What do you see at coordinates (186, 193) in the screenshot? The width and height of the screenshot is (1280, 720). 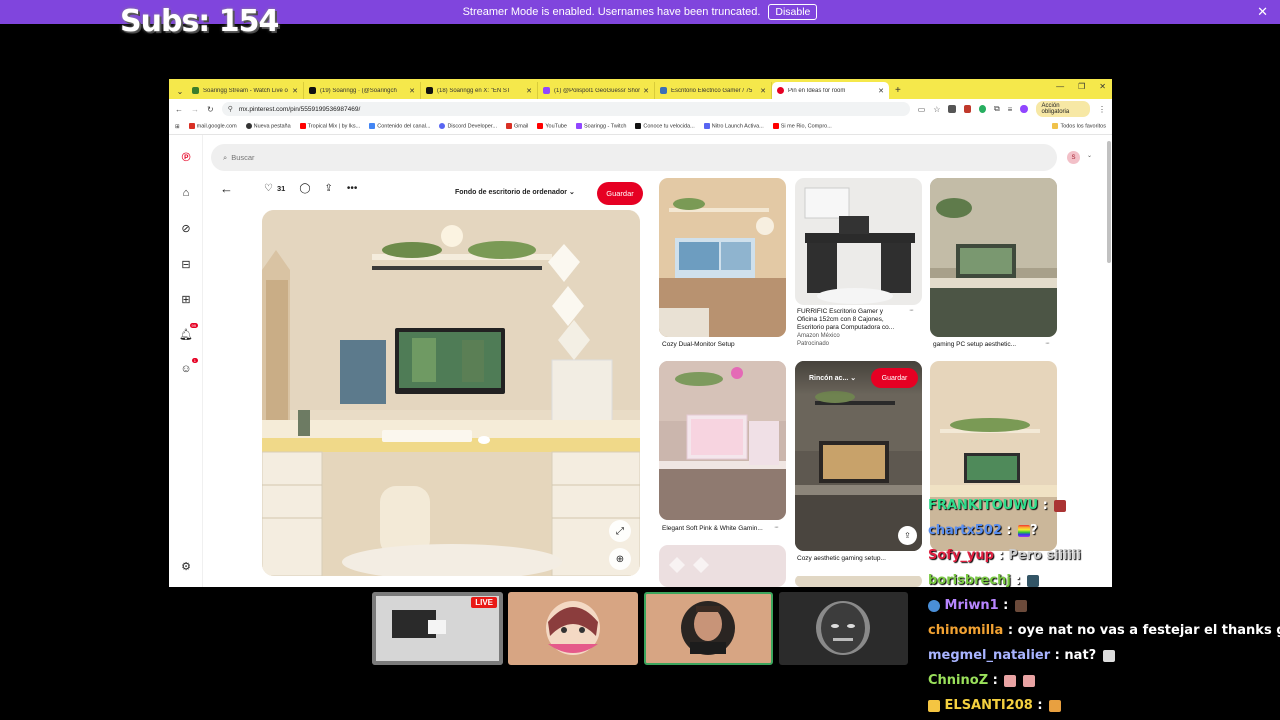 I see `home-icon: ⌂` at bounding box center [186, 193].